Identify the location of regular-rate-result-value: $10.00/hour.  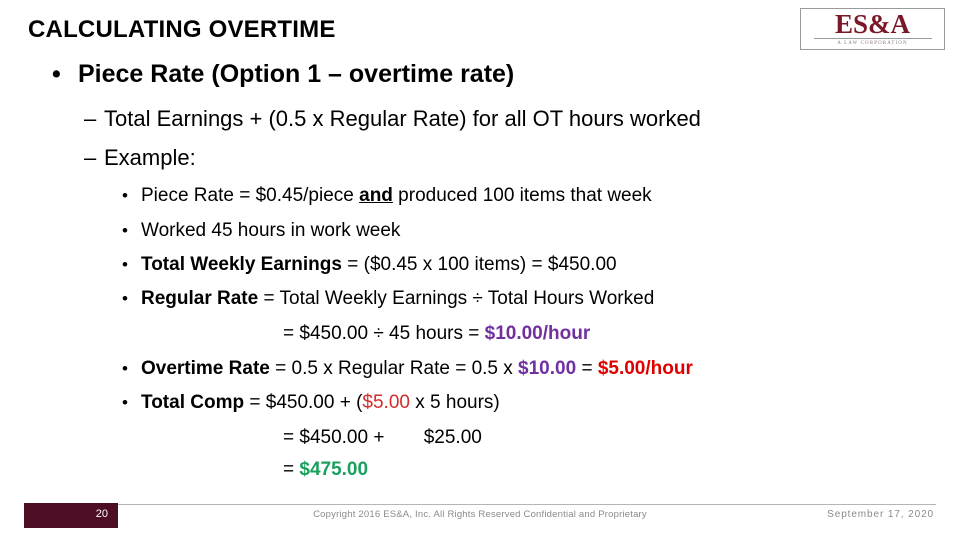
(537, 333).